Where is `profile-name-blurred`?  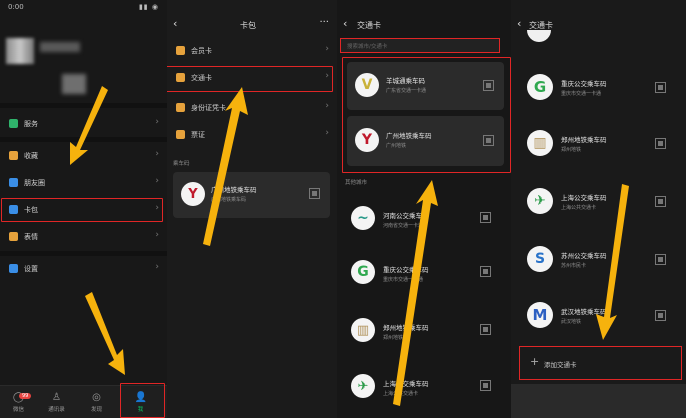 profile-name-blurred is located at coordinates (60, 47).